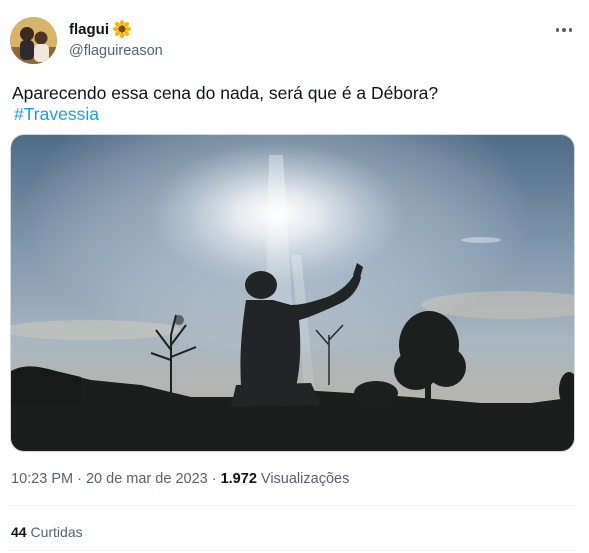 The height and width of the screenshot is (553, 589). What do you see at coordinates (122, 29) in the screenshot?
I see `sunflower-icon` at bounding box center [122, 29].